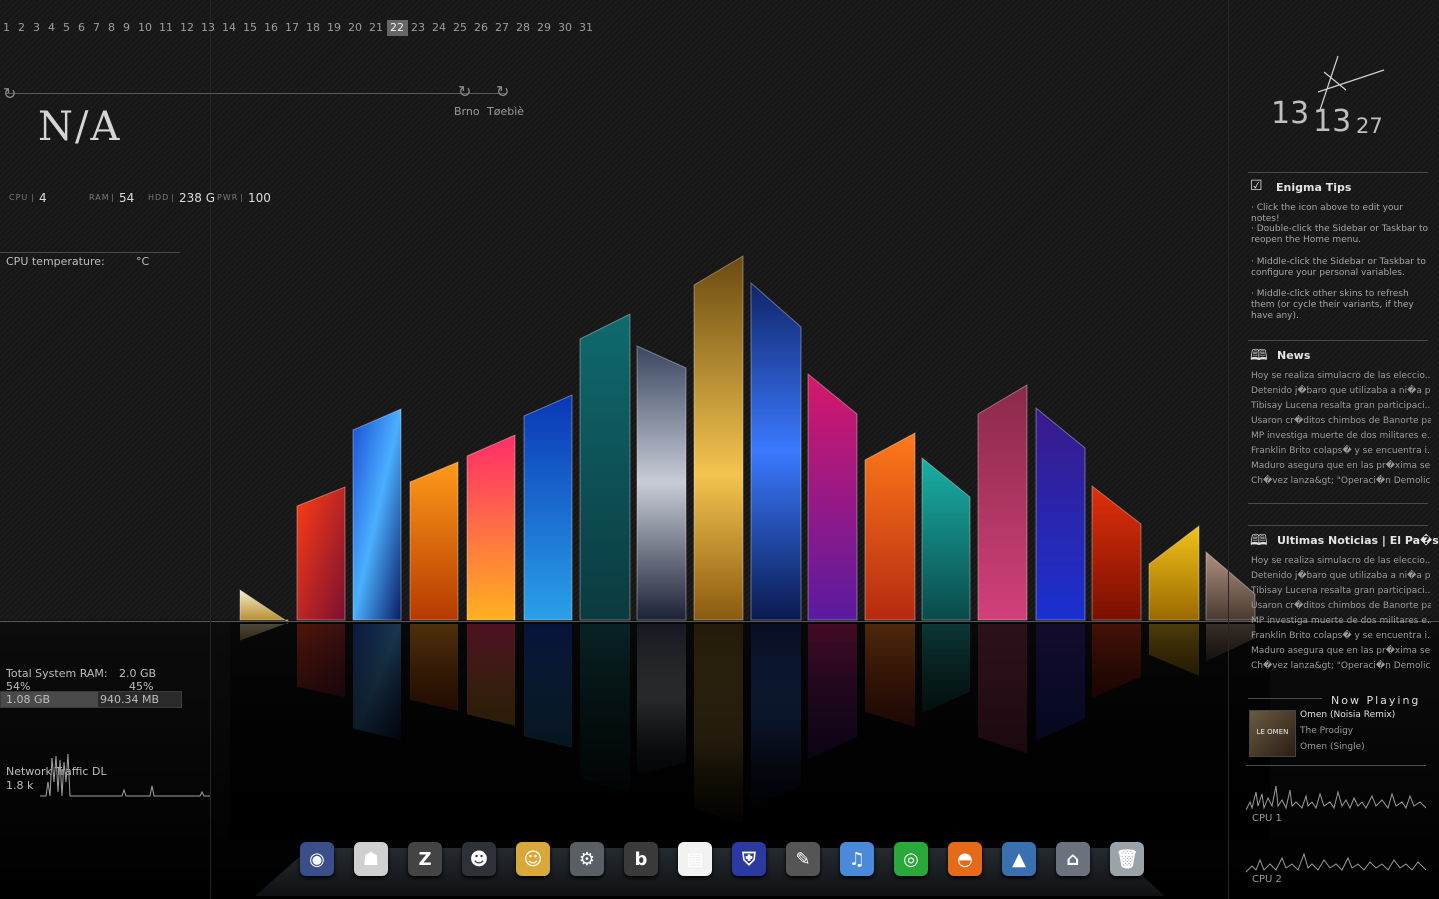  What do you see at coordinates (425, 859) in the screenshot?
I see `need-for-speed-icon: Z` at bounding box center [425, 859].